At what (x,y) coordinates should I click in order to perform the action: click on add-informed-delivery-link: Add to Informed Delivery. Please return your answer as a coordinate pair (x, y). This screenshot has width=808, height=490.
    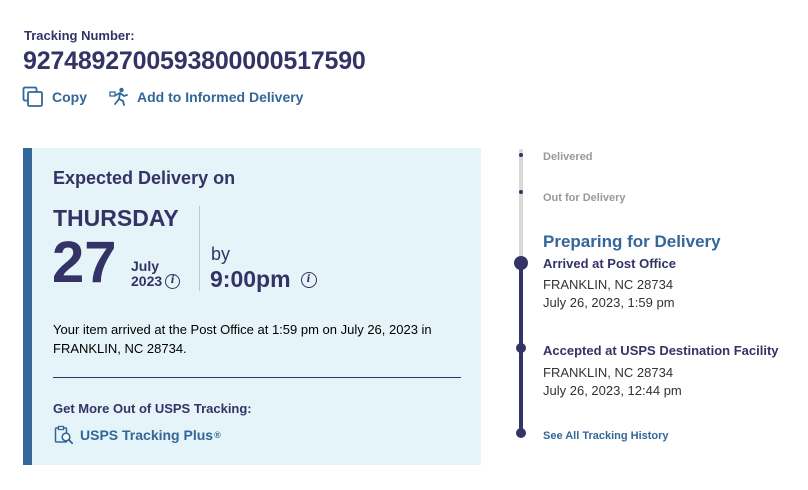
    Looking at the image, I should click on (206, 97).